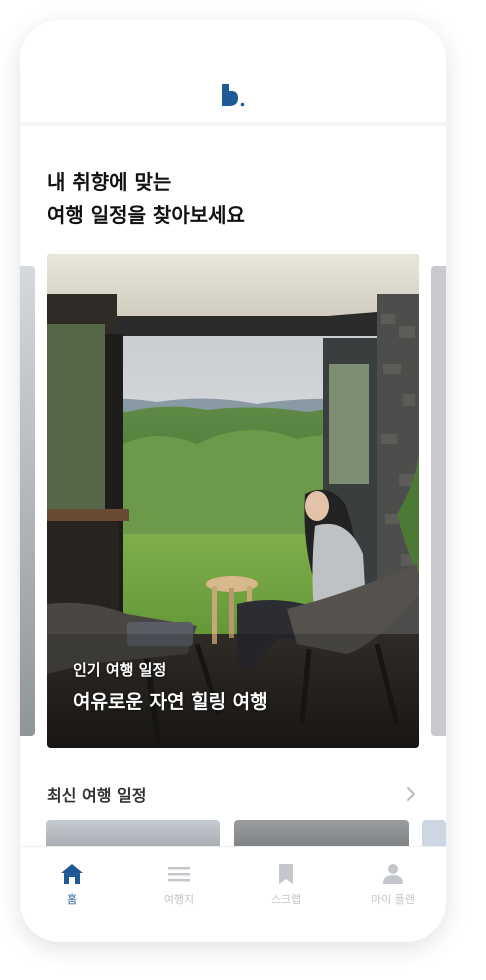  I want to click on featured-title: 여유로운 자연 힐링 여행, so click(170, 702).